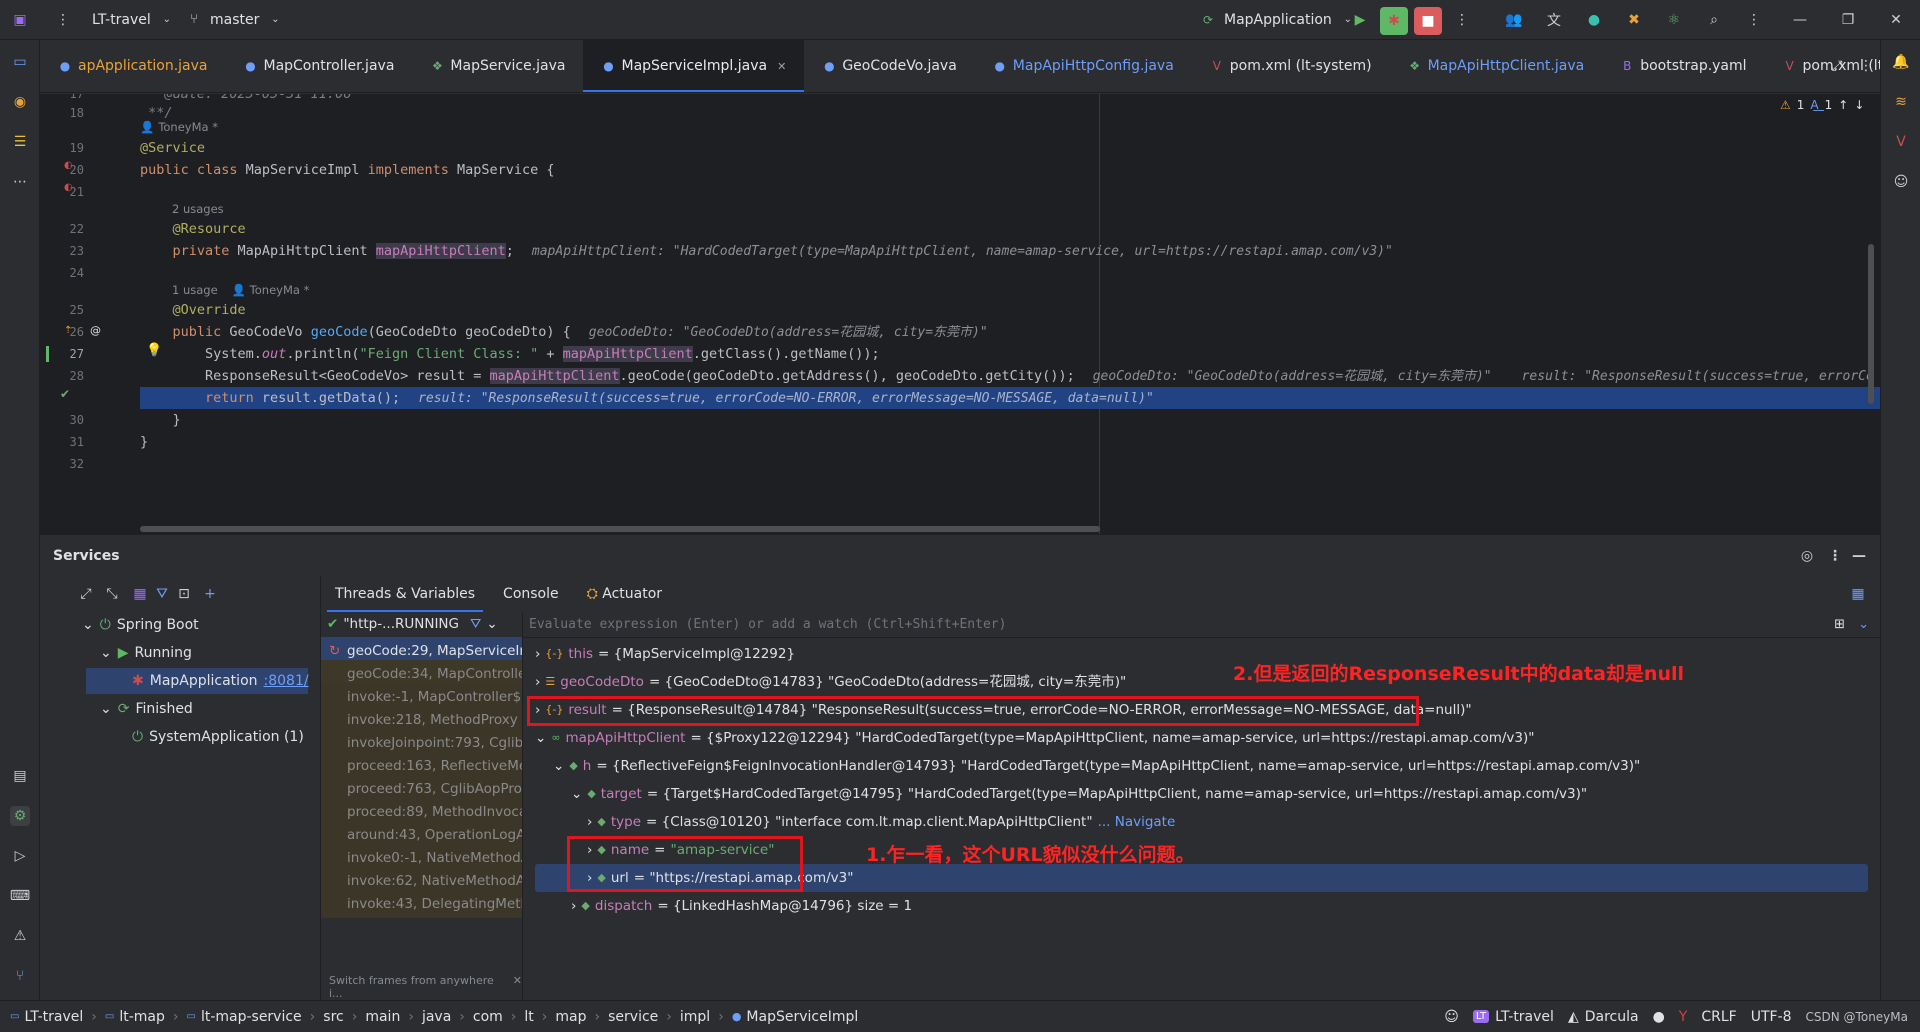 This screenshot has width=1920, height=1032. I want to click on database-icon: ≋, so click(1901, 102).